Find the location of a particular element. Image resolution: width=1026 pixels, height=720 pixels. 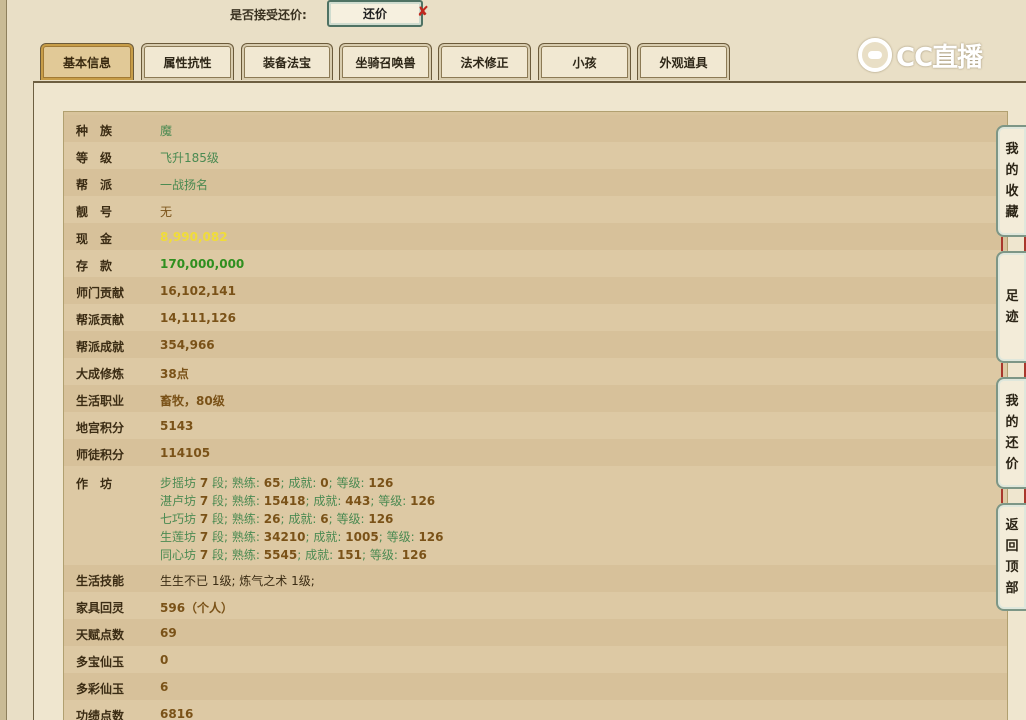

row-value: 5143 is located at coordinates (177, 426).